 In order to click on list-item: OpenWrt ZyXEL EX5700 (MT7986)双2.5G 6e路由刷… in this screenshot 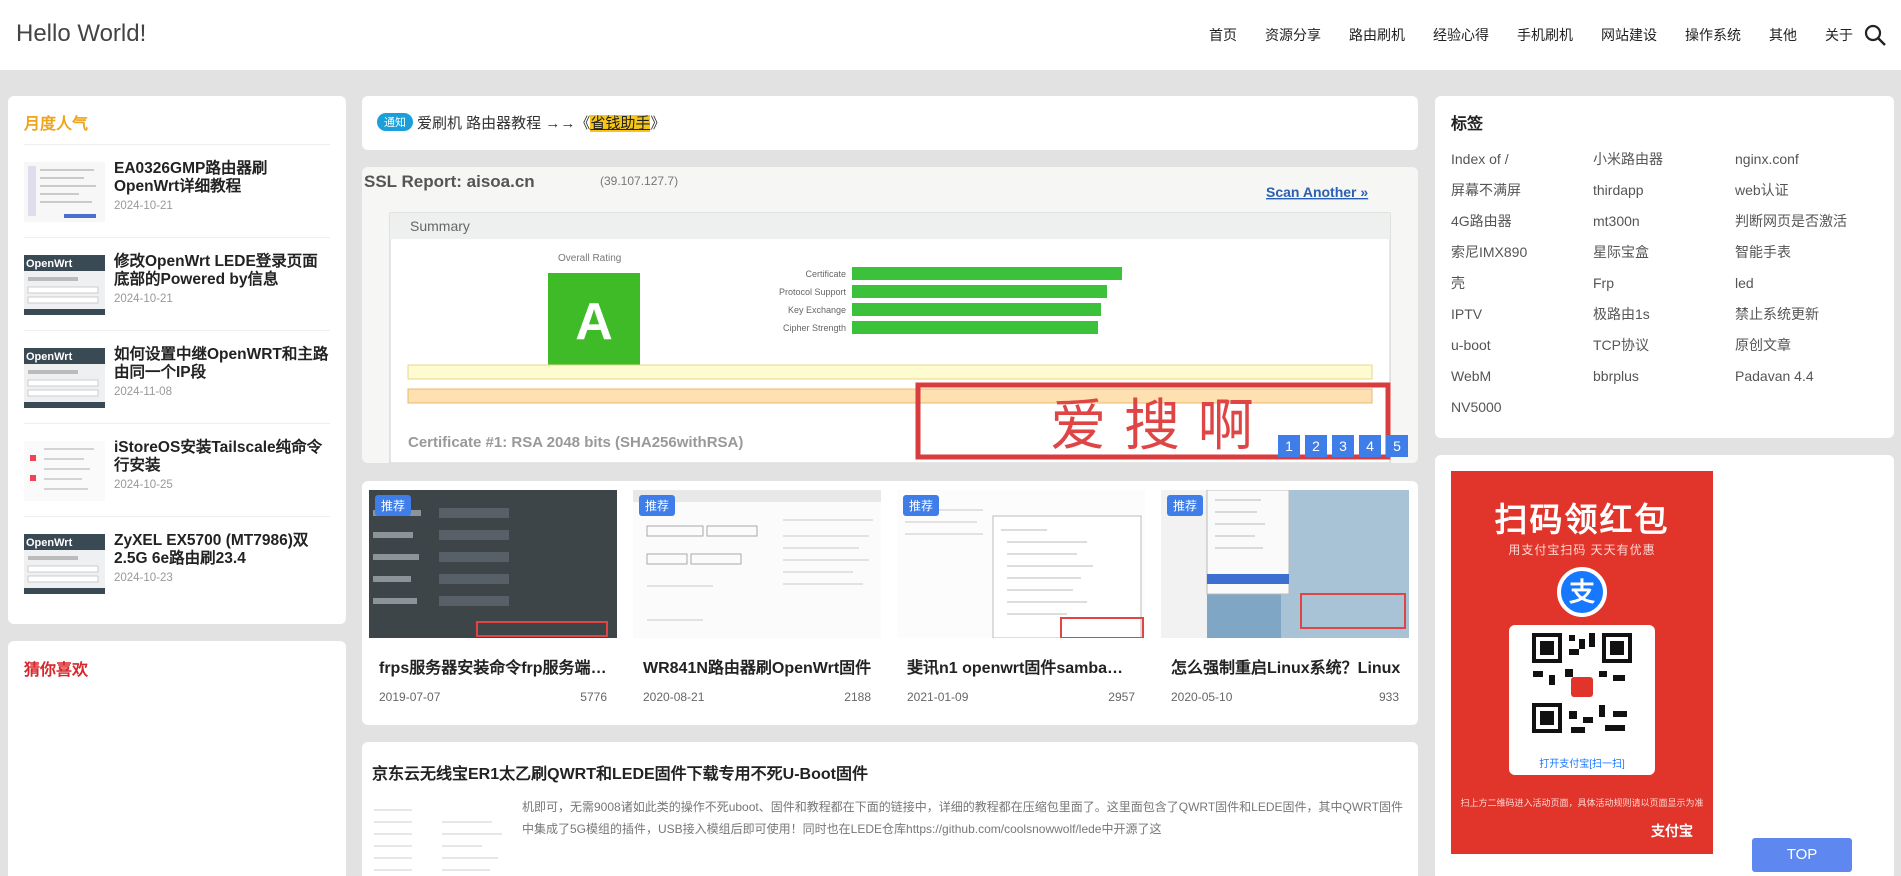, I will do `click(177, 562)`.